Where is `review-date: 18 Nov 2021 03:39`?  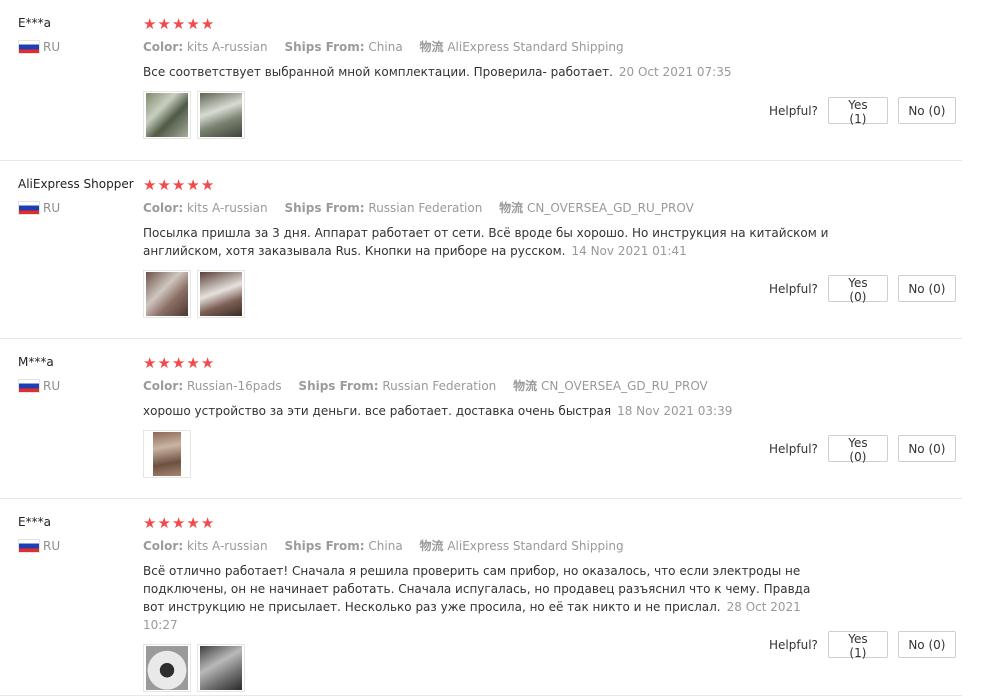 review-date: 18 Nov 2021 03:39 is located at coordinates (675, 411).